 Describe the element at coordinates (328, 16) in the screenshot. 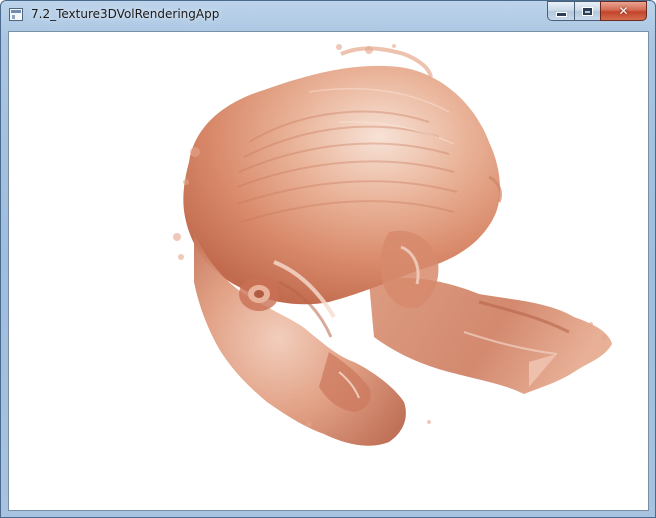

I see `title-bar: 7.2_Texture3DVolRenderingApp ✕` at that location.